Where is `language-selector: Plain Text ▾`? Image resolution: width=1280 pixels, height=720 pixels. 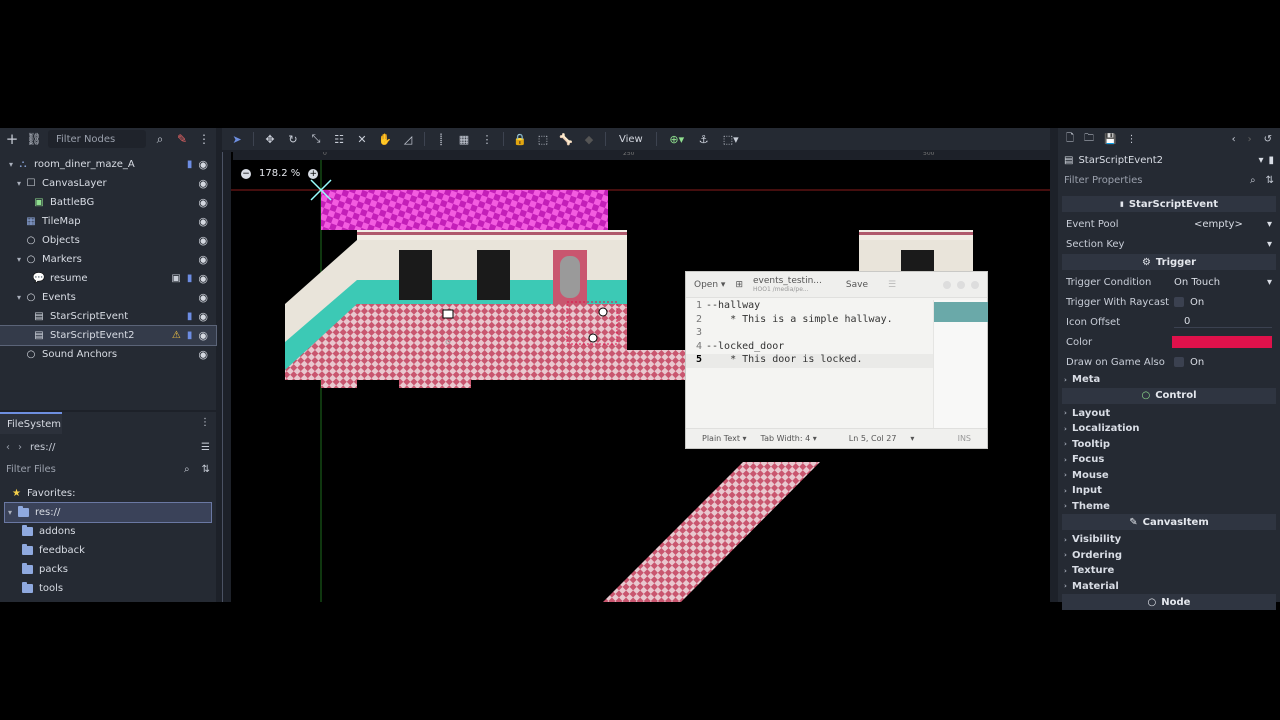
language-selector: Plain Text ▾ is located at coordinates (724, 438).